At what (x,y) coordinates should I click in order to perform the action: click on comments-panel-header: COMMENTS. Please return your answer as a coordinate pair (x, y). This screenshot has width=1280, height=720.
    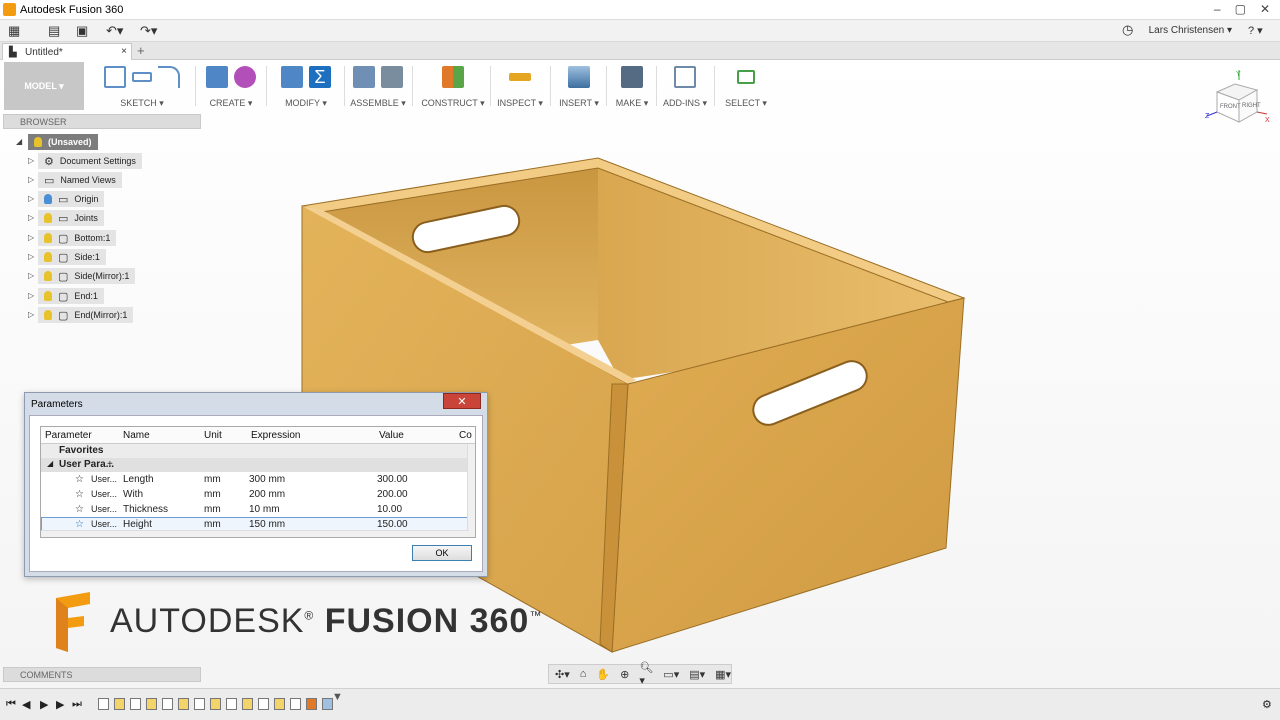
    Looking at the image, I should click on (102, 674).